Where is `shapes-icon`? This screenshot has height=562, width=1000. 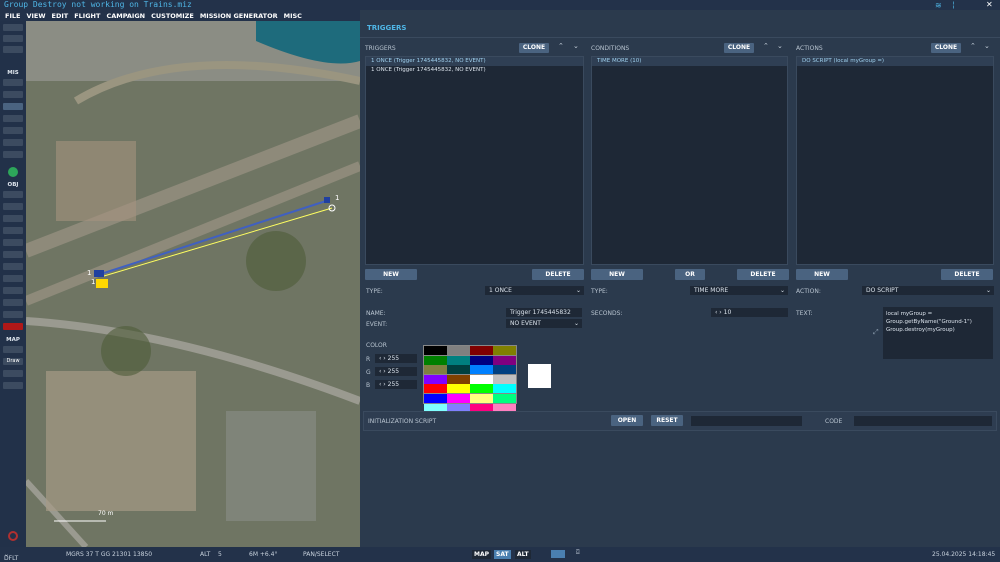
shapes-icon is located at coordinates (13, 314).